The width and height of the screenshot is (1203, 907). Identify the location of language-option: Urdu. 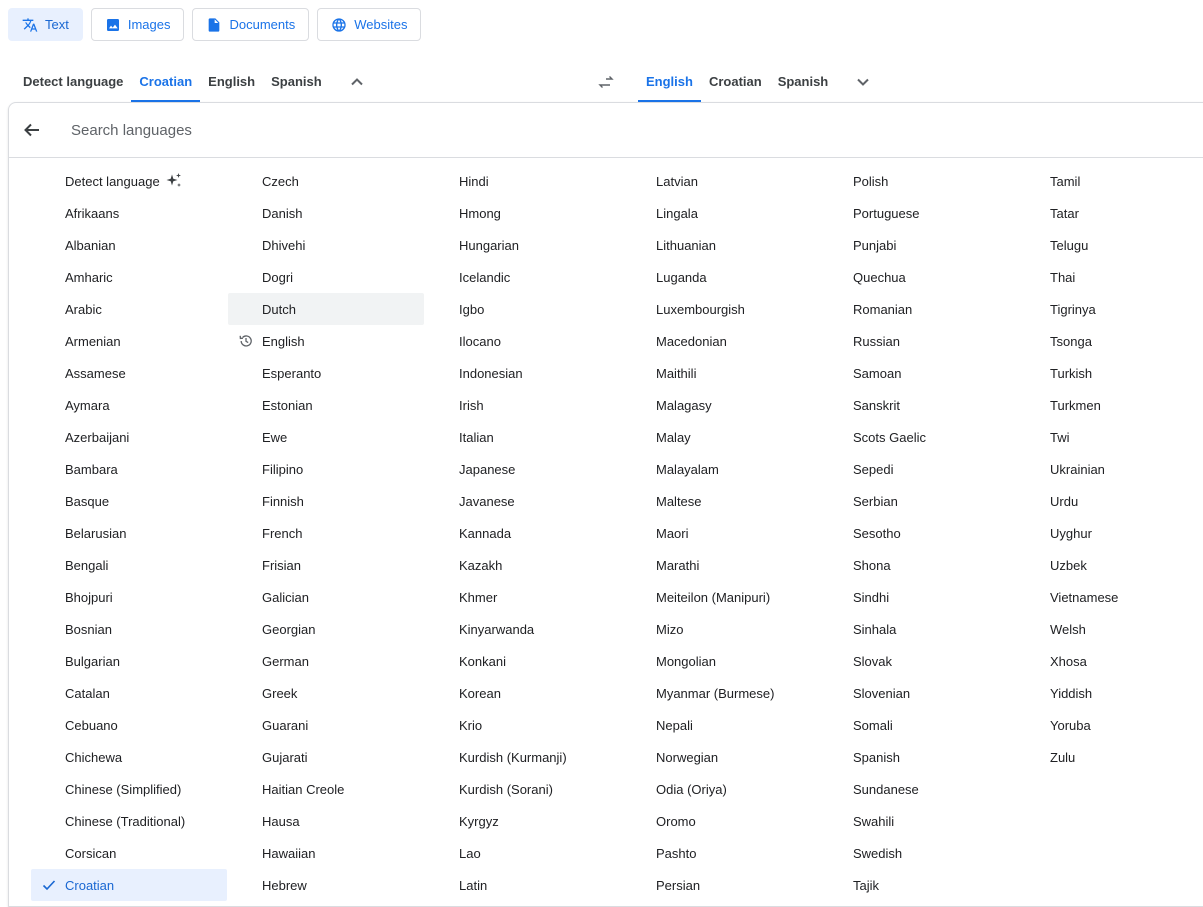
(1109, 501).